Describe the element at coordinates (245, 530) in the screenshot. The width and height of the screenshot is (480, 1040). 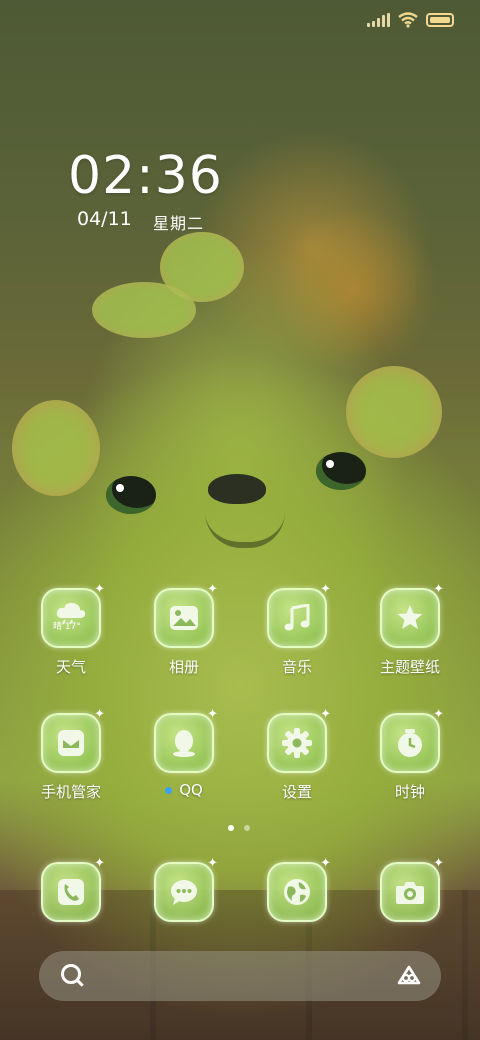
I see `bear-mouth` at that location.